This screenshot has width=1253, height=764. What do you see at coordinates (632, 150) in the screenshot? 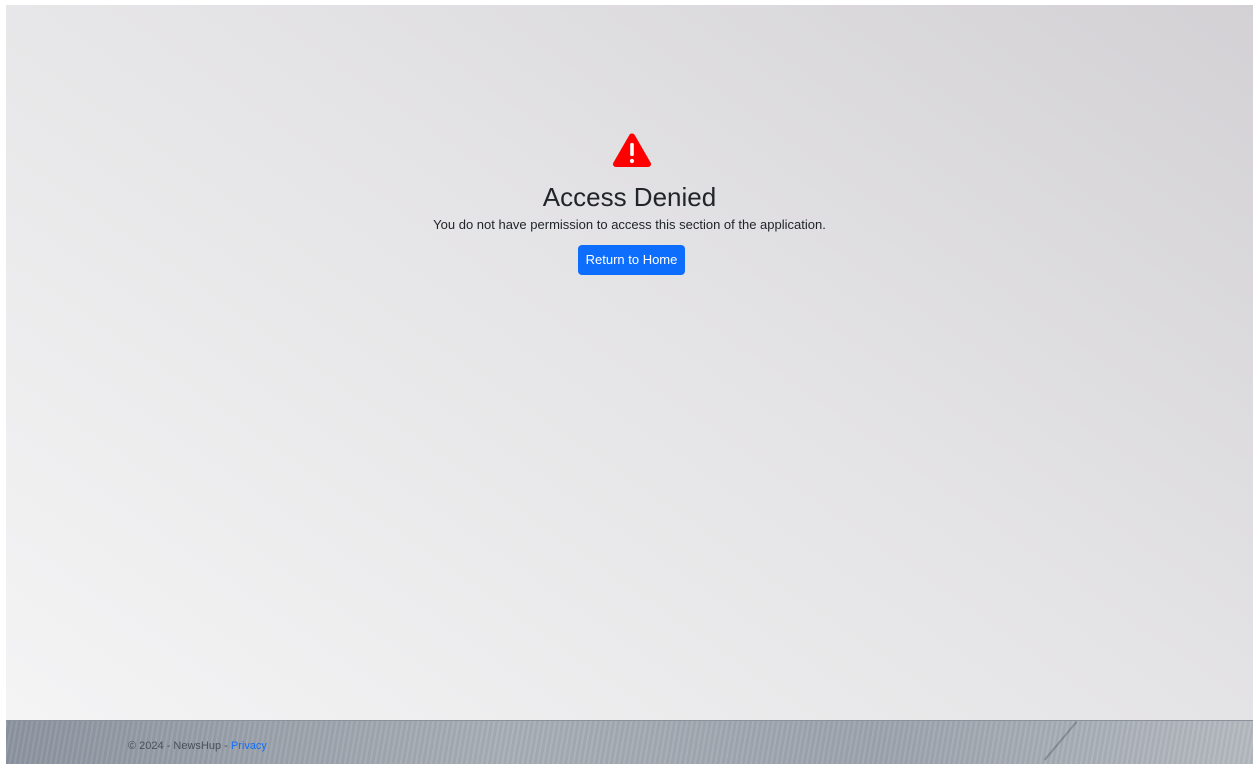
I see `warning-triangle-icon` at bounding box center [632, 150].